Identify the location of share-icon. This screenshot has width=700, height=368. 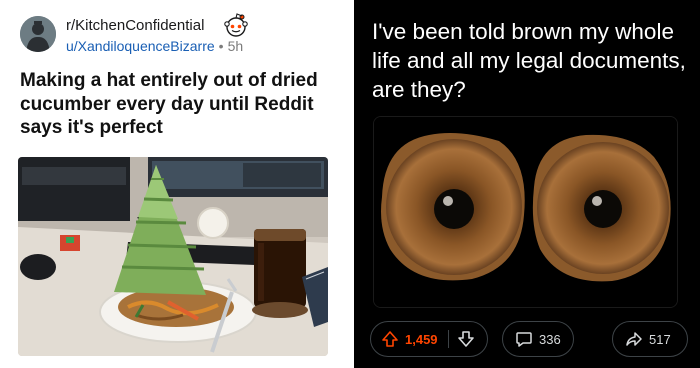
(634, 339).